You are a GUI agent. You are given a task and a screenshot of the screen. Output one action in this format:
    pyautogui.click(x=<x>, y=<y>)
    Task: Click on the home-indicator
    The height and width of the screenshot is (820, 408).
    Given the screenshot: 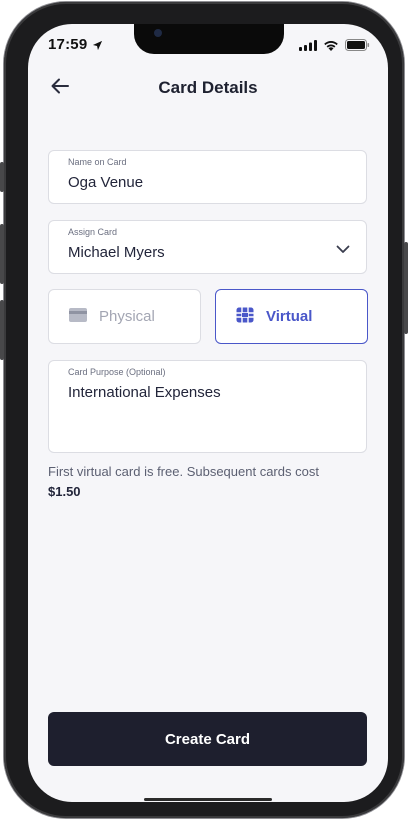 What is the action you would take?
    pyautogui.click(x=208, y=799)
    